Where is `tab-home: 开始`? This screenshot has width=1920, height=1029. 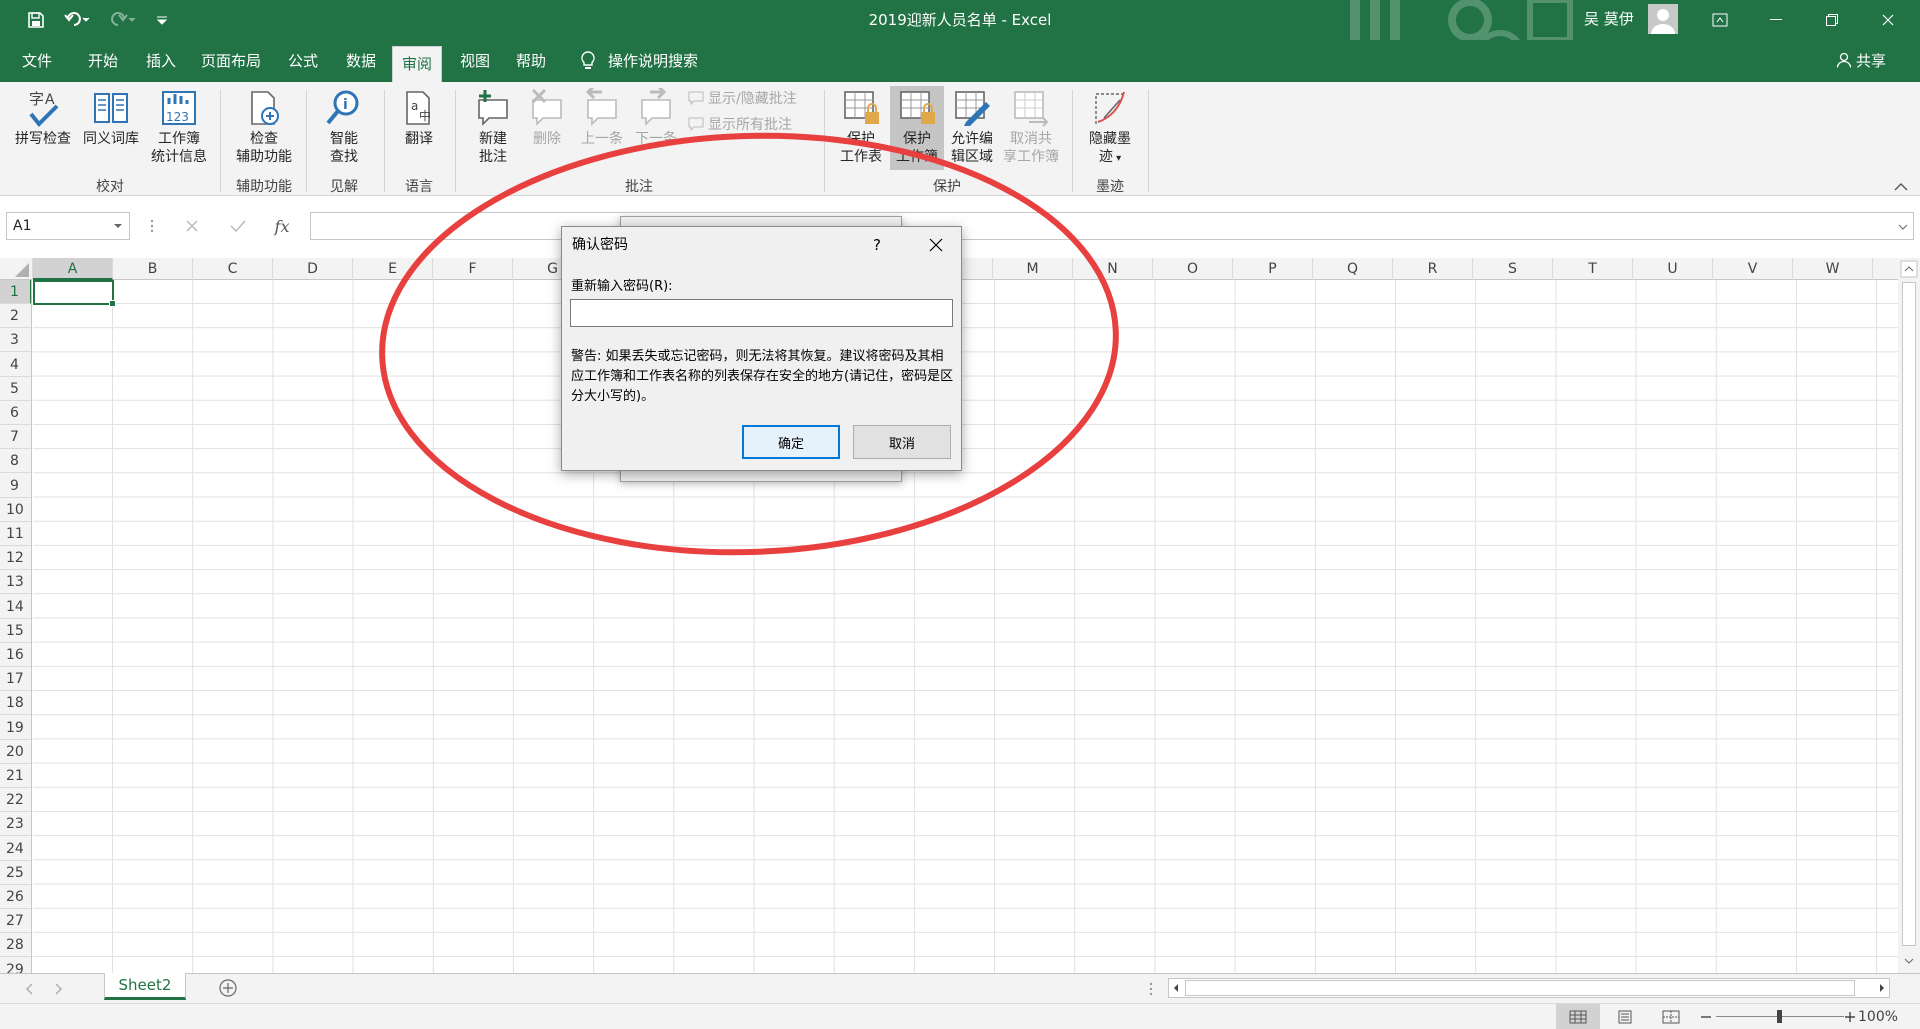 tab-home: 开始 is located at coordinates (103, 61).